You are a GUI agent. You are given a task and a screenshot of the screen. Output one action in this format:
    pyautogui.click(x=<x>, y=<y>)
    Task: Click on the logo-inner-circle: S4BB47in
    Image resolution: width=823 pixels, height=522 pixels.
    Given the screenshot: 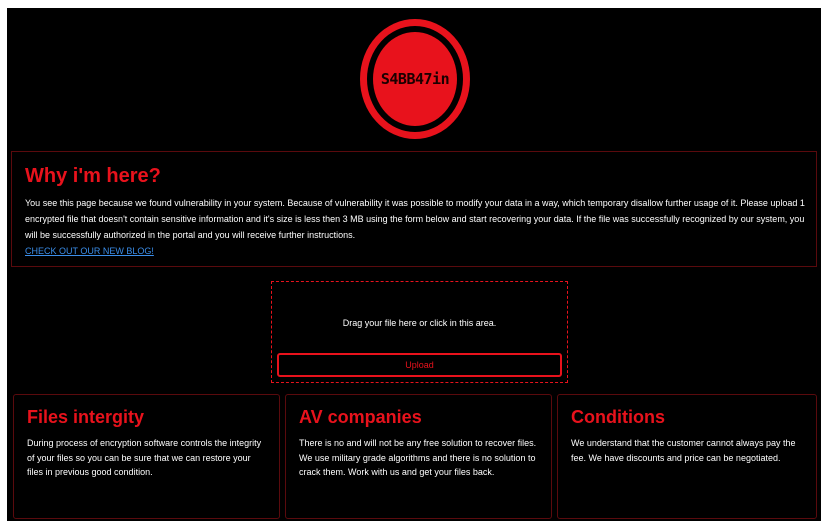 What is the action you would take?
    pyautogui.click(x=415, y=79)
    